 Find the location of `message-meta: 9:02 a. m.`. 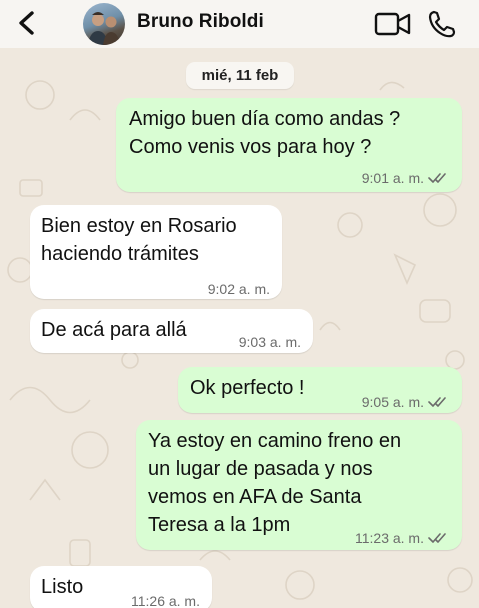

message-meta: 9:02 a. m. is located at coordinates (239, 289).